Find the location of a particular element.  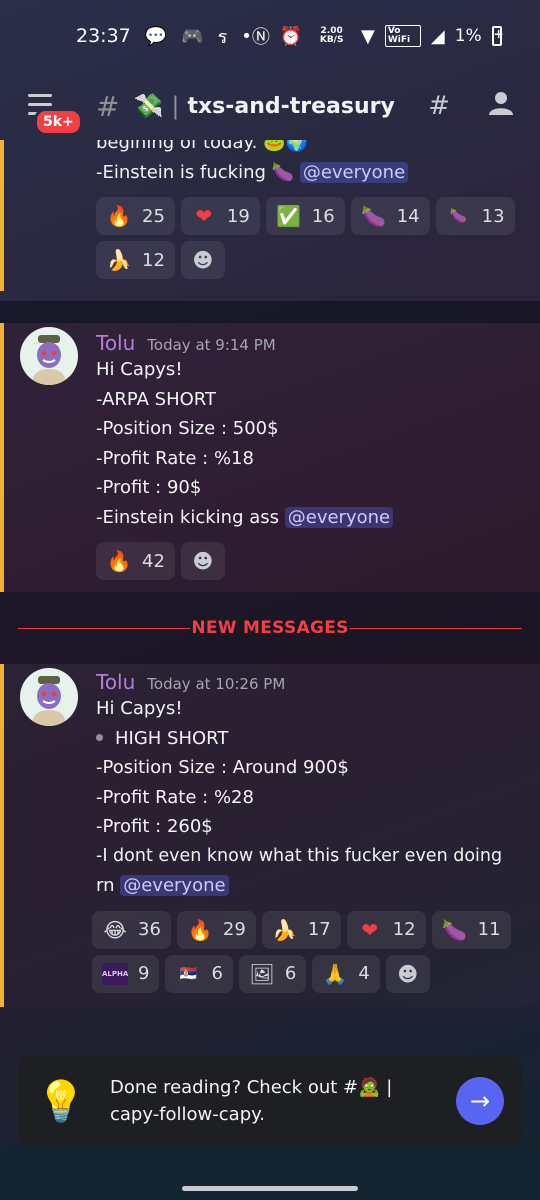

custom-emoji-icon: 🖼 is located at coordinates (262, 973).